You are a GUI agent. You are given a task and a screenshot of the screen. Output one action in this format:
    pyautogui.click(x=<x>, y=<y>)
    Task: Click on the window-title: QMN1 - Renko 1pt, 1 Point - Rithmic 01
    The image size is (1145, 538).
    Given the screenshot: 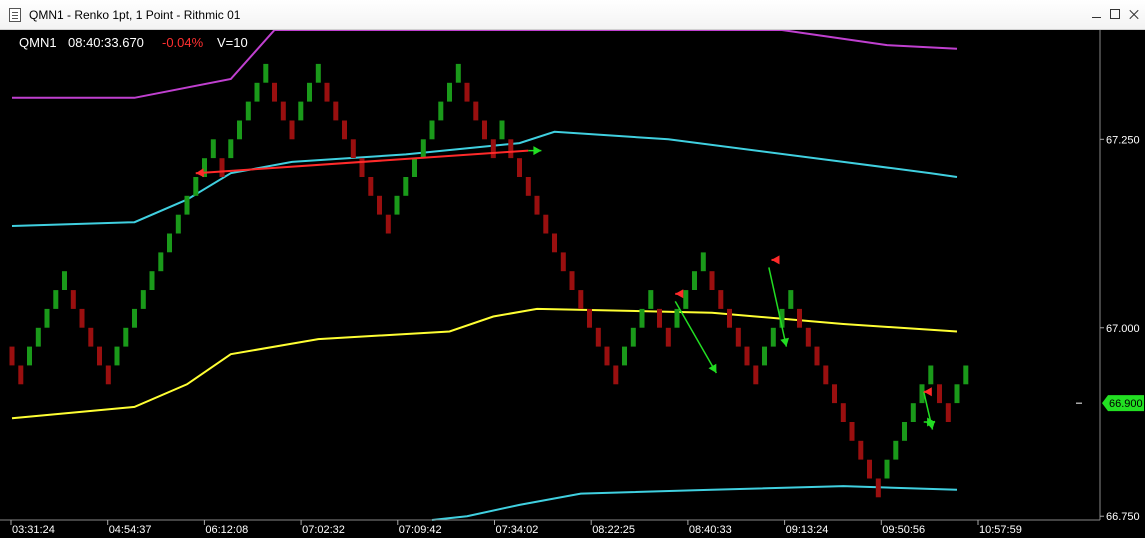 What is the action you would take?
    pyautogui.click(x=135, y=15)
    